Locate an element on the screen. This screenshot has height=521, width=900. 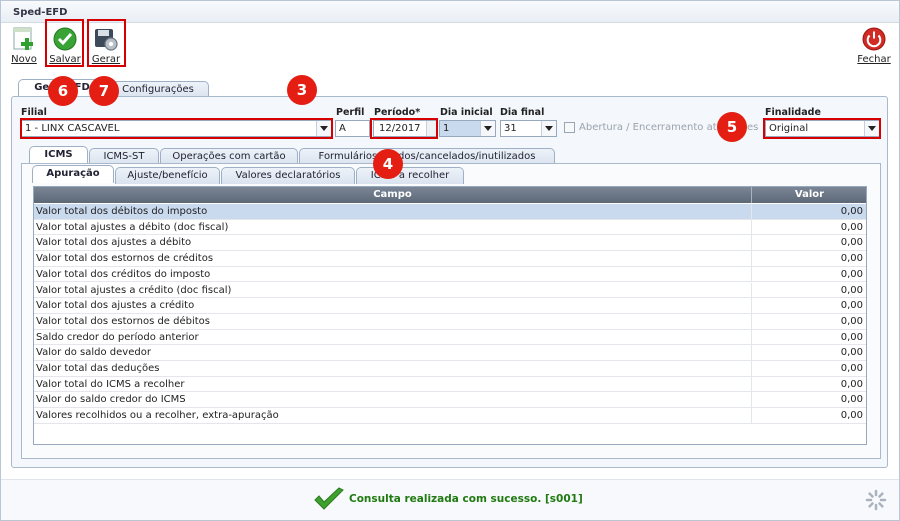
perfil-label: Perfil is located at coordinates (350, 112).